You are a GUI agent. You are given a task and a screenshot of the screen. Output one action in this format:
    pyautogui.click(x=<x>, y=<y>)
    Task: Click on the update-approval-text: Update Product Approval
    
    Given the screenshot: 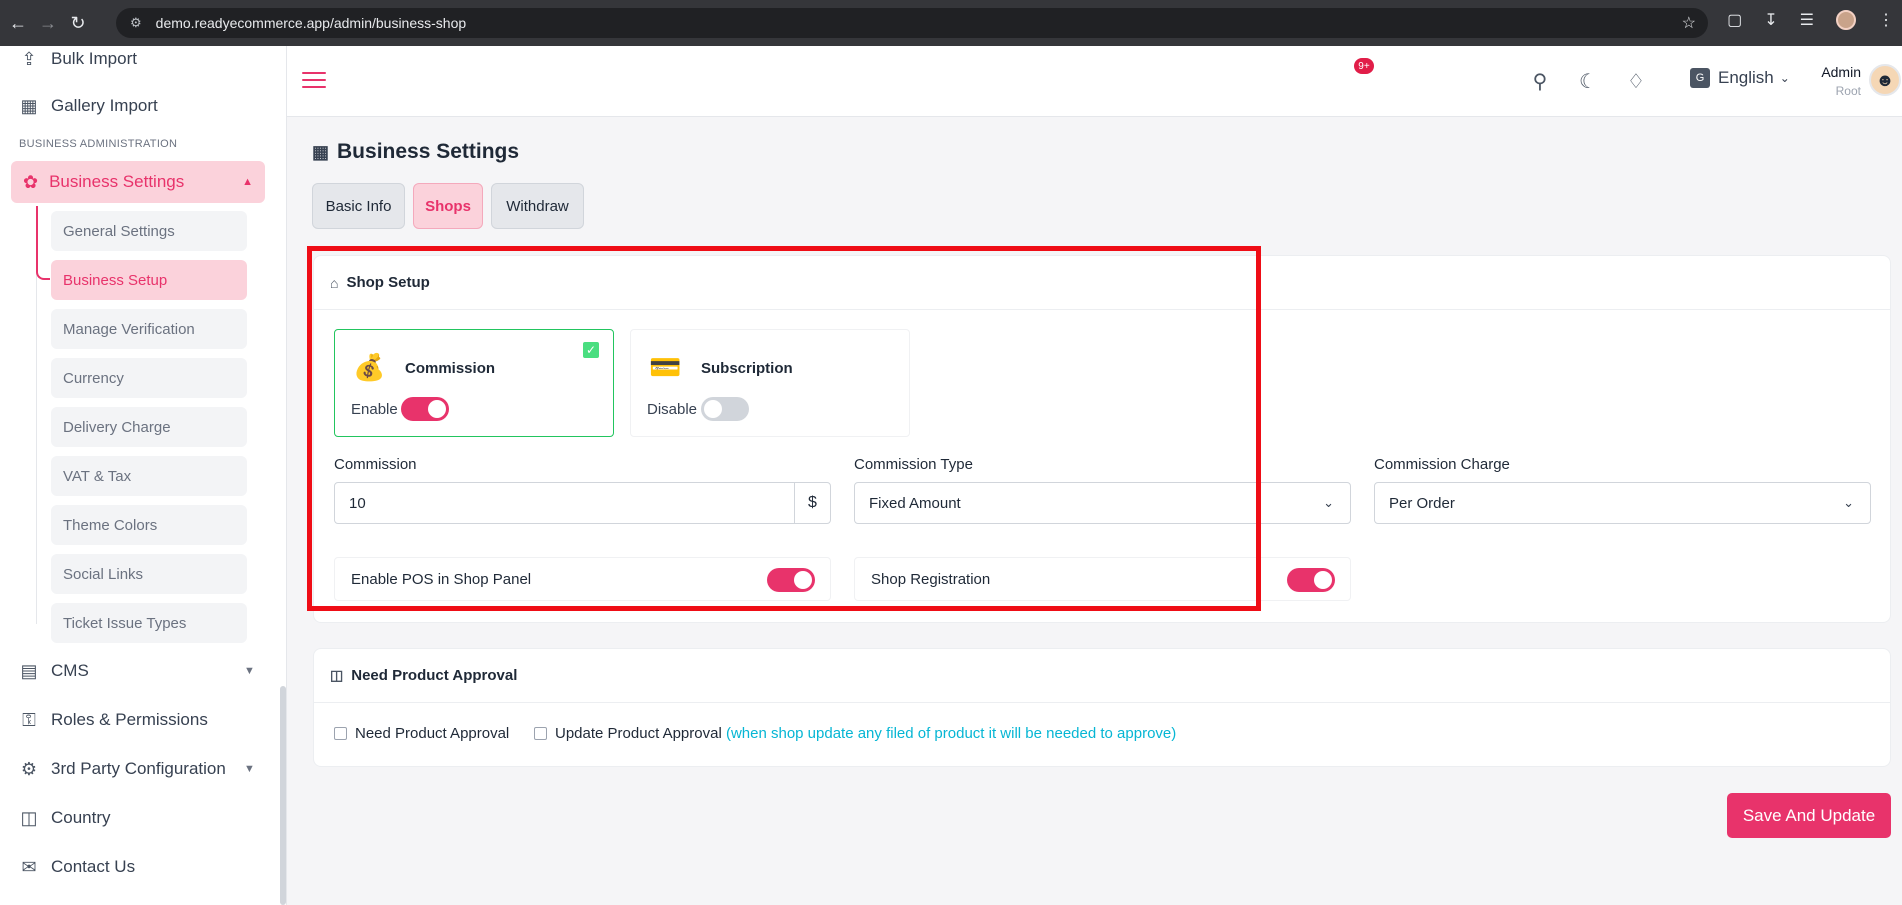 What is the action you would take?
    pyautogui.click(x=638, y=733)
    